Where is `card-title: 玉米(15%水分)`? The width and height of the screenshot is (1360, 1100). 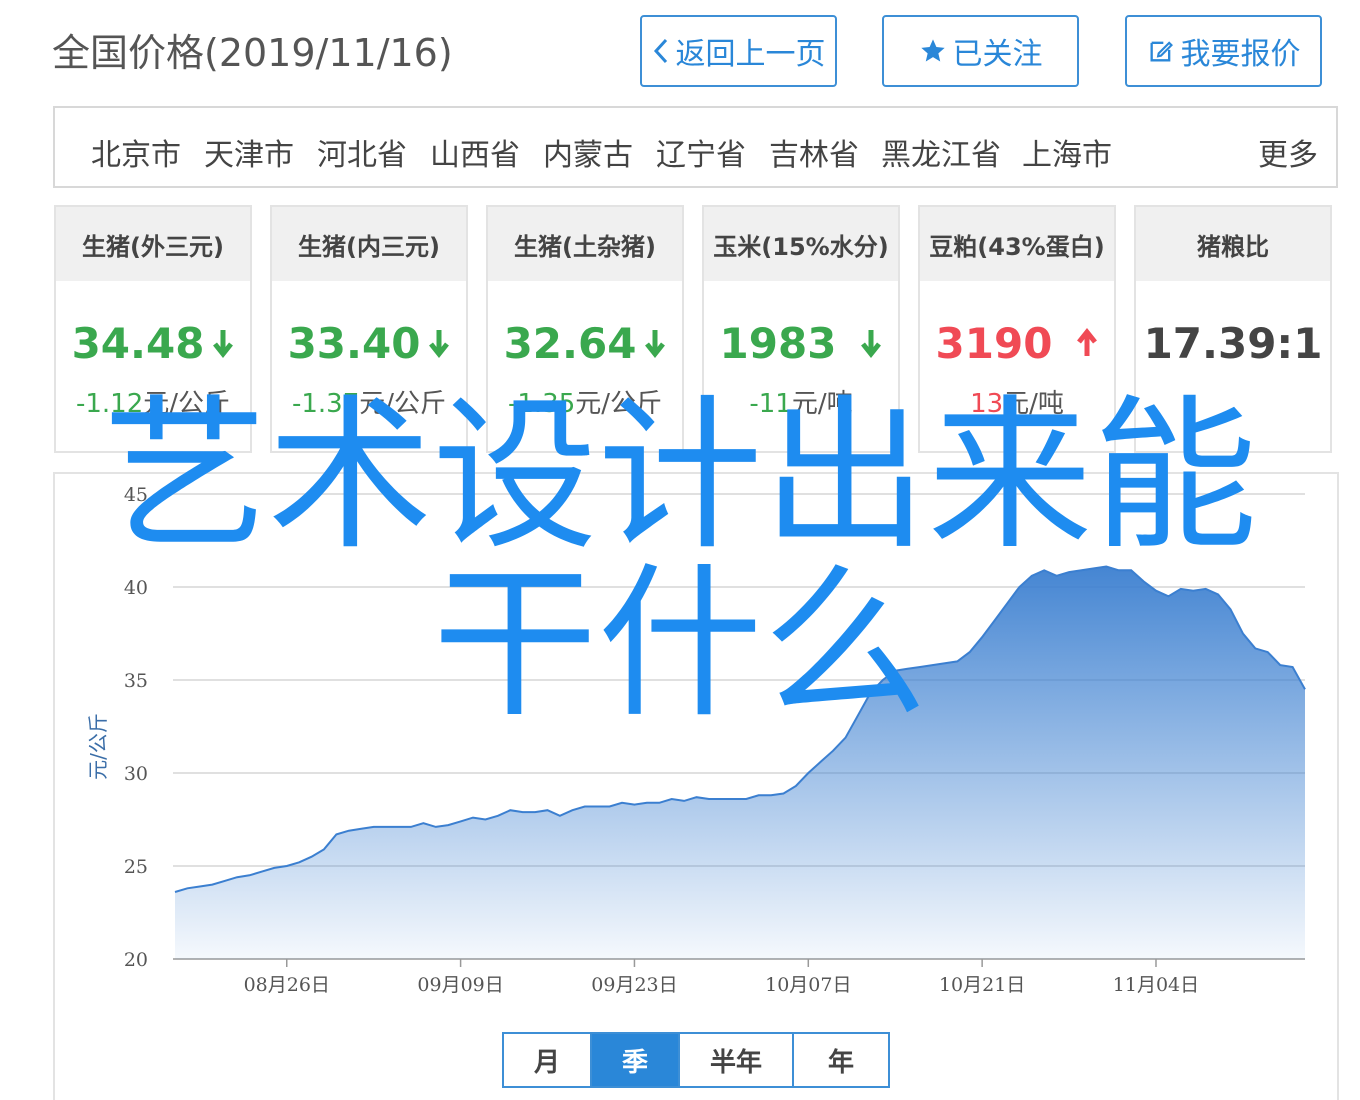
card-title: 玉米(15%水分) is located at coordinates (801, 244).